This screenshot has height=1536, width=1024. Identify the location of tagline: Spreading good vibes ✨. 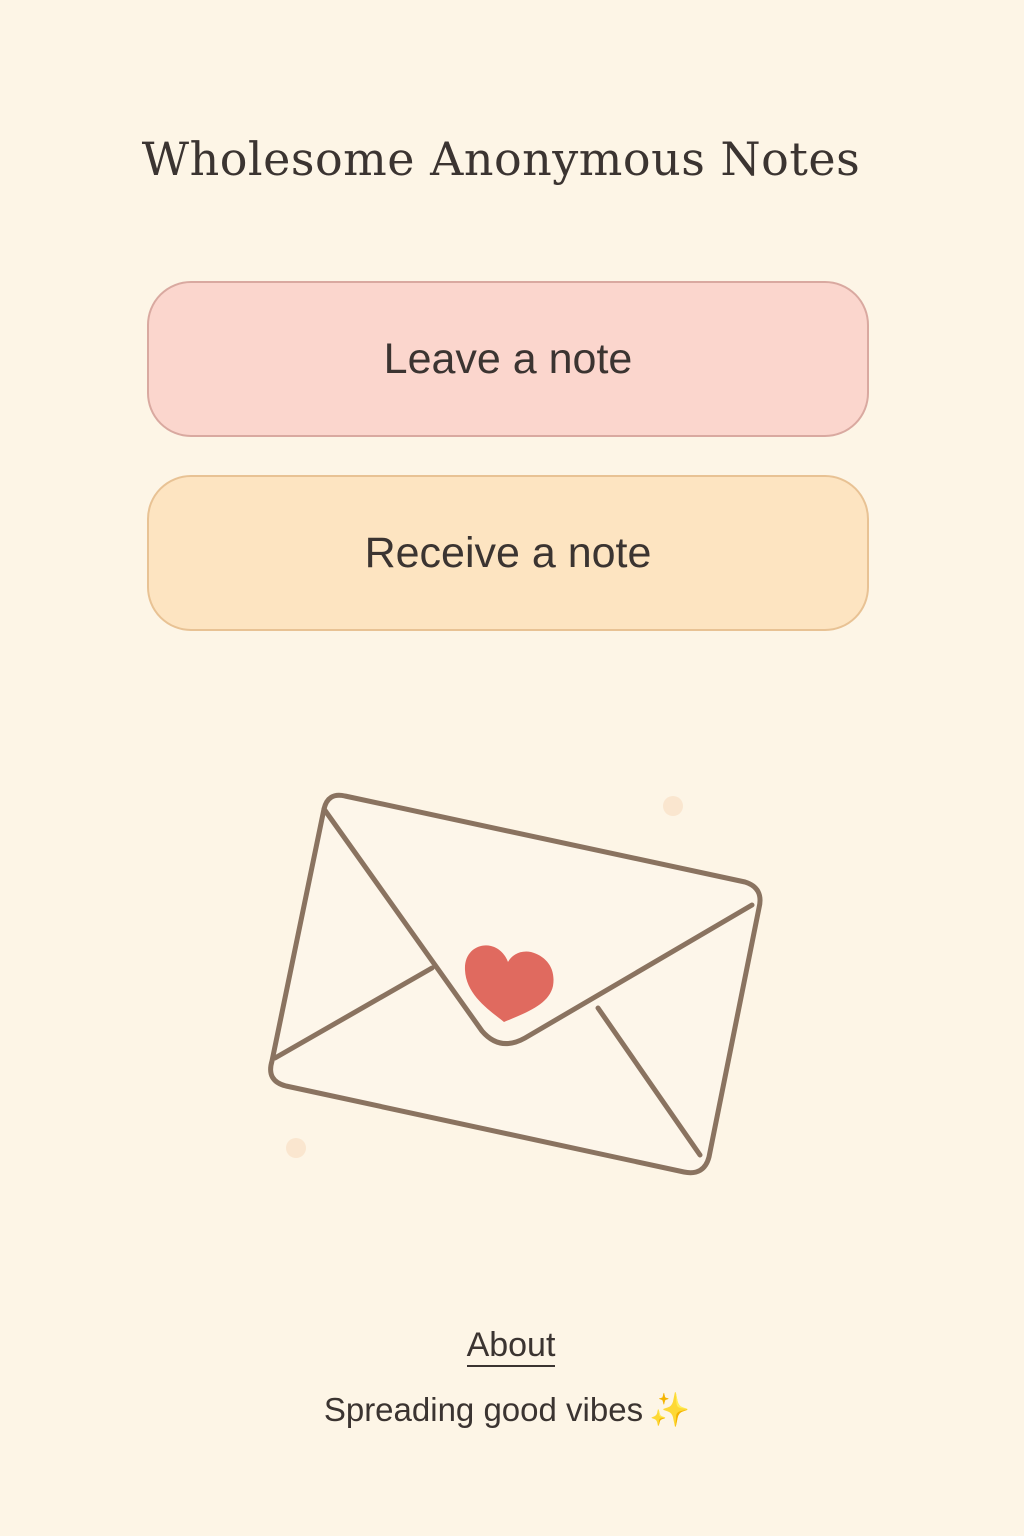
(507, 1410).